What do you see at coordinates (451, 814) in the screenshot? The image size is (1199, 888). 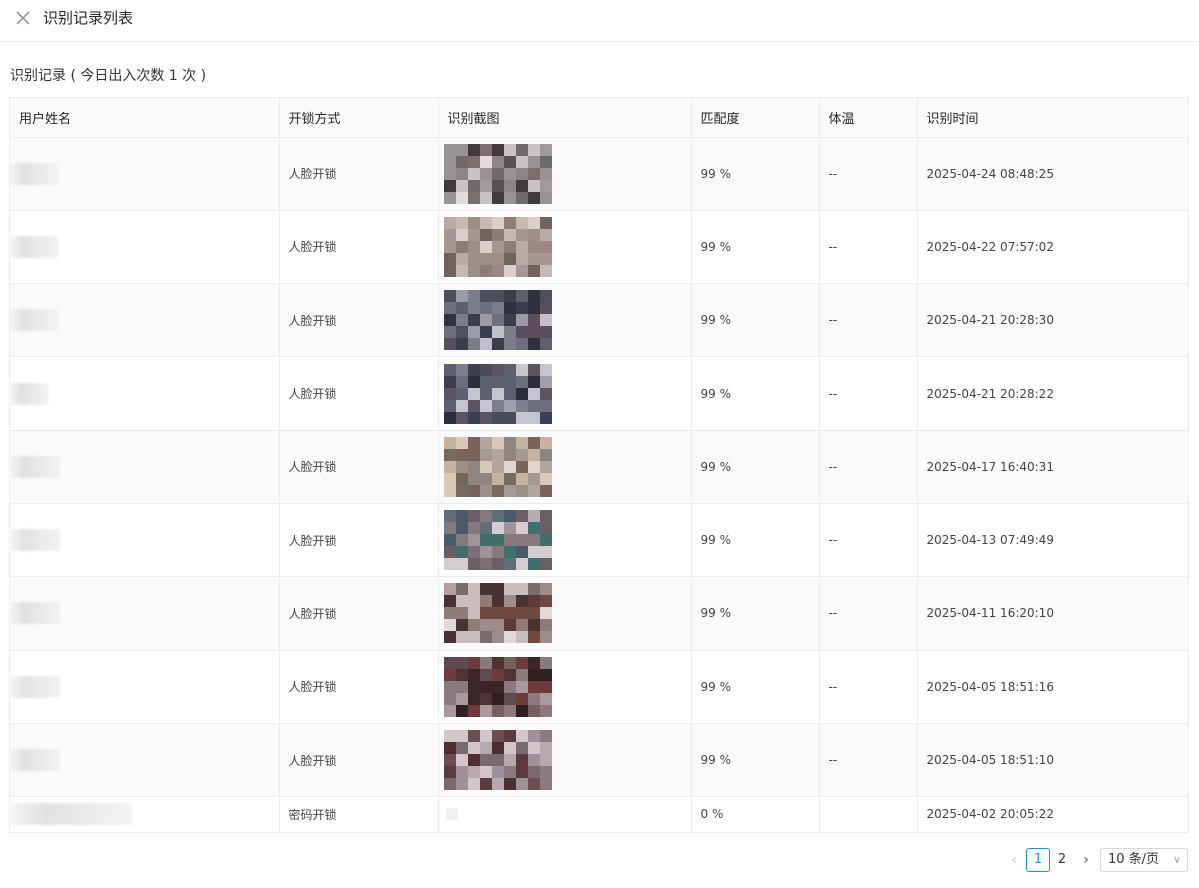 I see `screenshot-placeholder` at bounding box center [451, 814].